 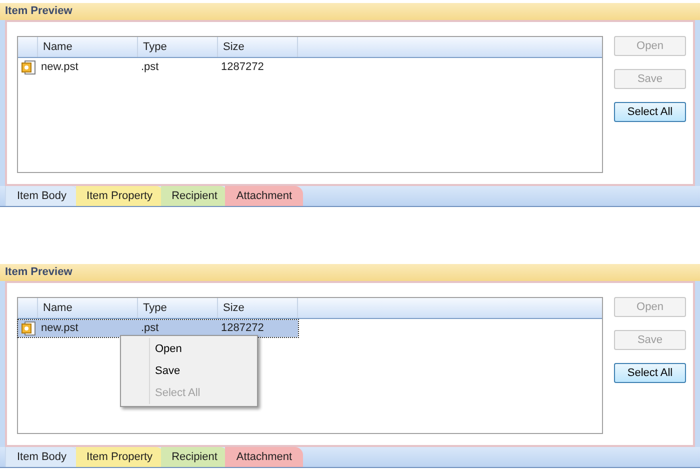 What do you see at coordinates (189, 371) in the screenshot?
I see `menu-item: Save` at bounding box center [189, 371].